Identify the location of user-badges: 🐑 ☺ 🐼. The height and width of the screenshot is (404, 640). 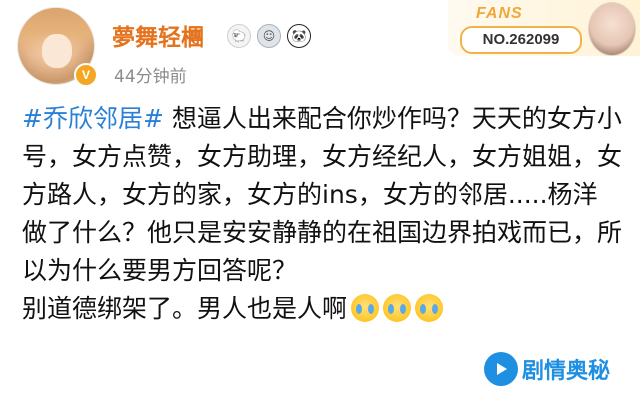
(269, 36).